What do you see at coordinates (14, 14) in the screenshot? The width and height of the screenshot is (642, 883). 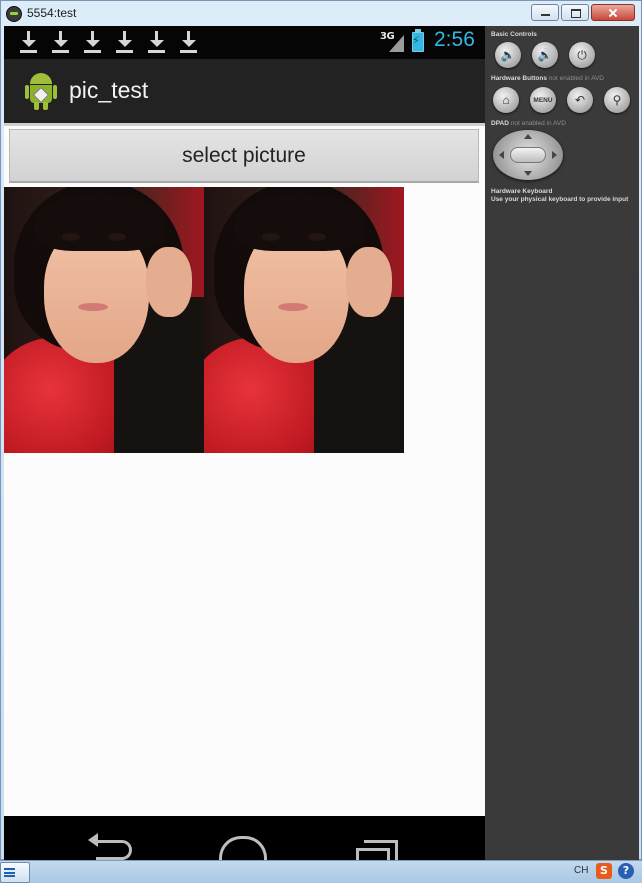 I see `emulator-app-icon` at bounding box center [14, 14].